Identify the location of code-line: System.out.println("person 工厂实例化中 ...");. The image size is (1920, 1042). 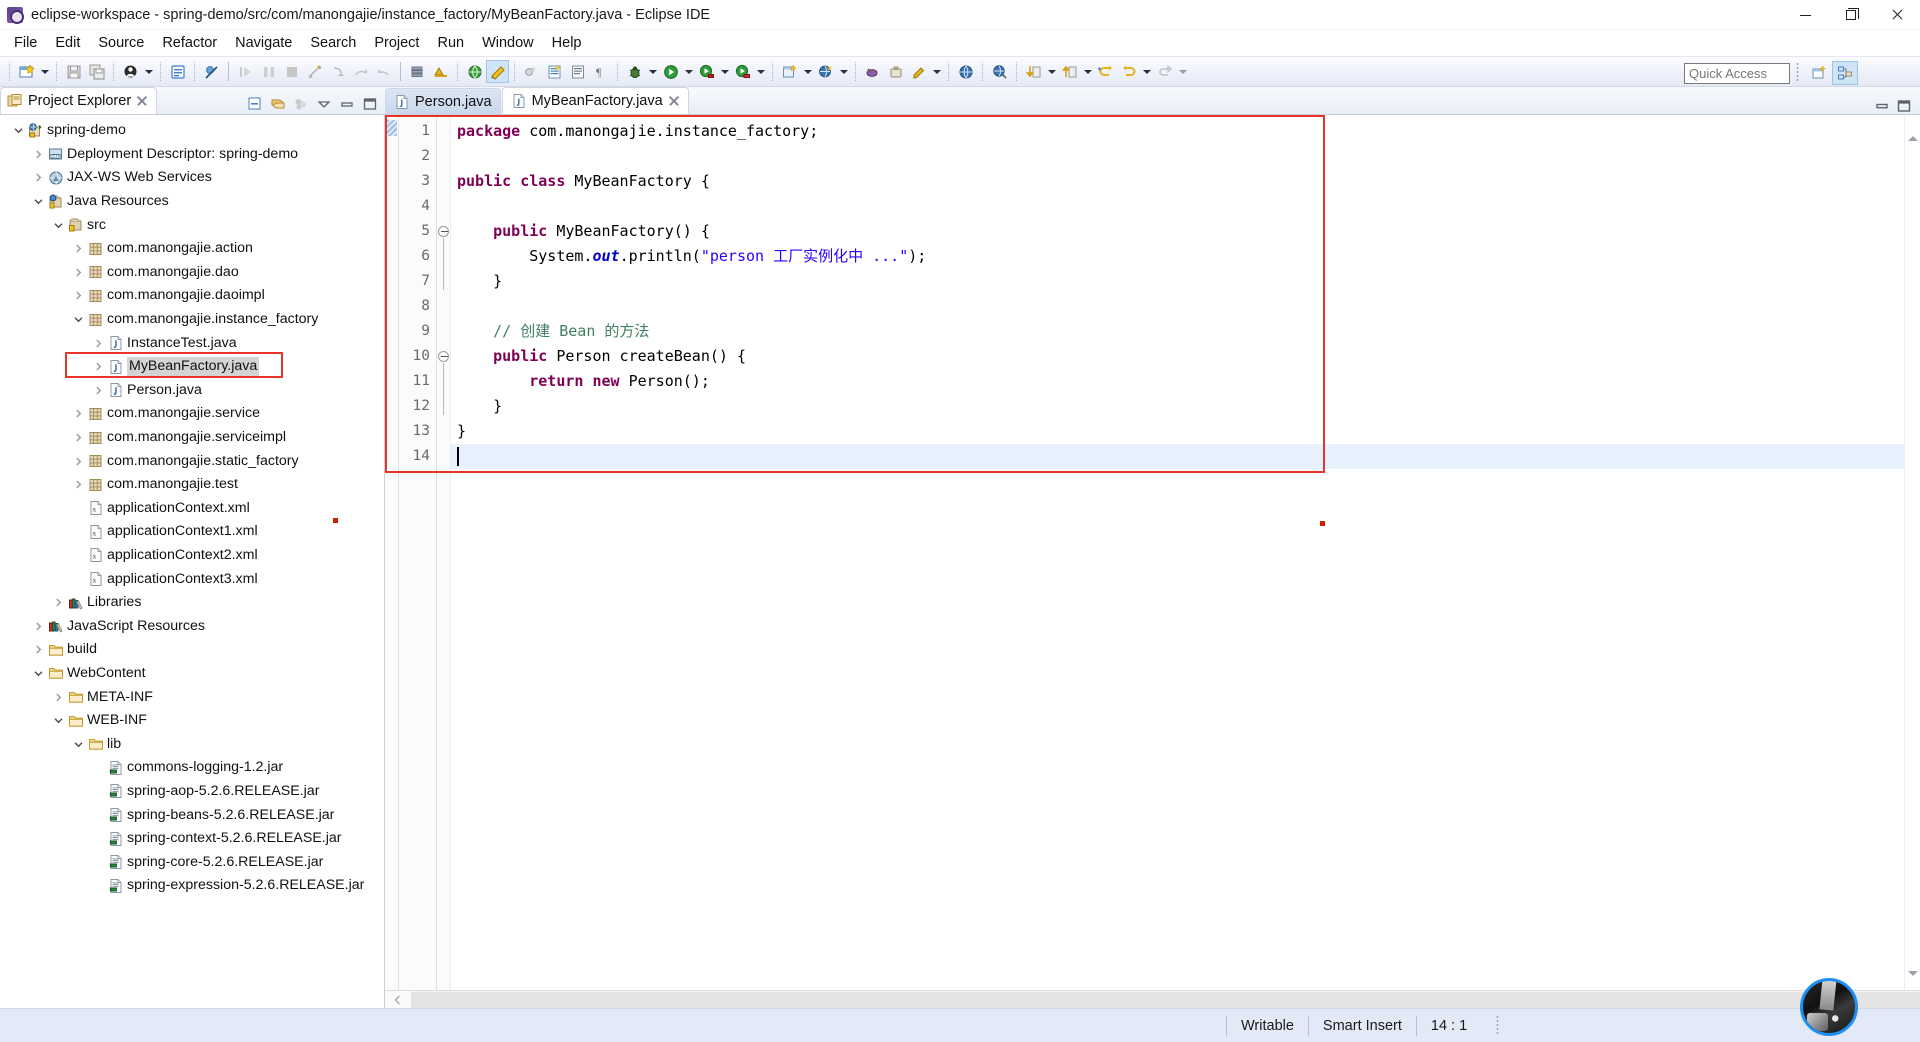
(1188, 256).